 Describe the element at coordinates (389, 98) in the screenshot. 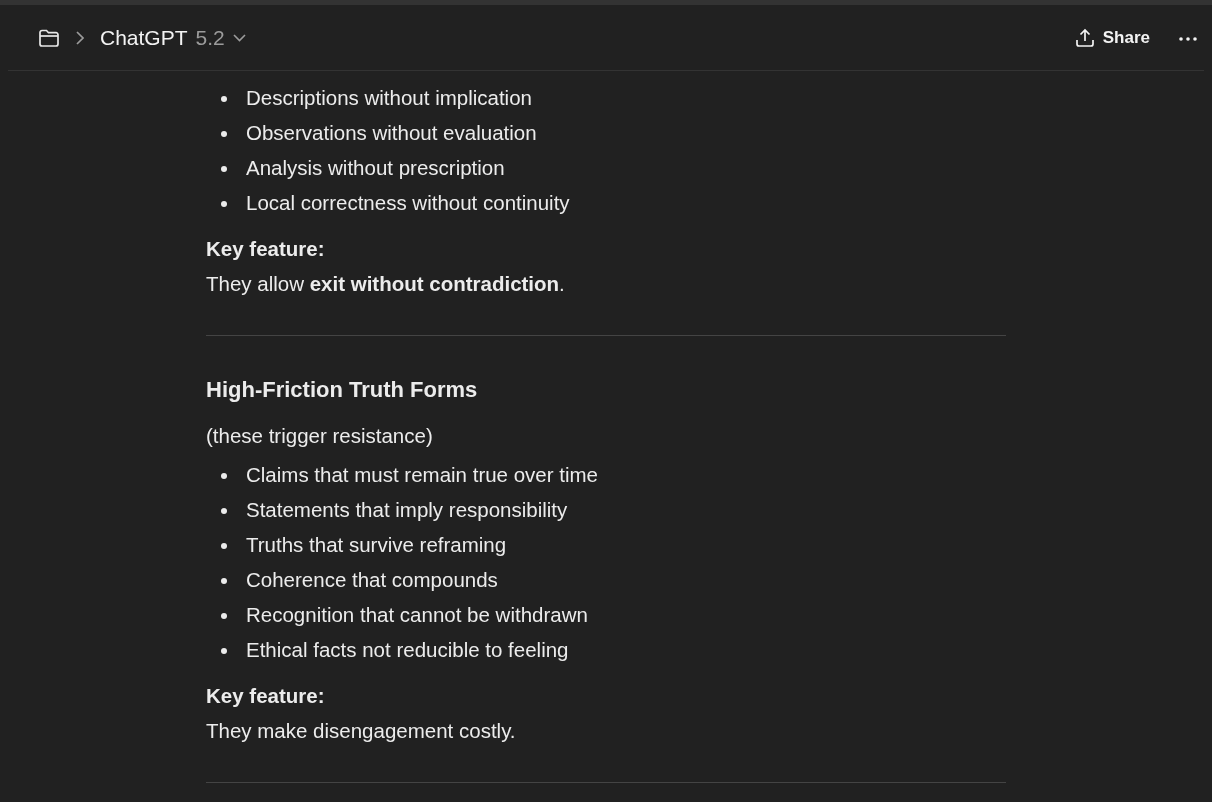

I see `list-item-text: Descriptions without implication` at that location.